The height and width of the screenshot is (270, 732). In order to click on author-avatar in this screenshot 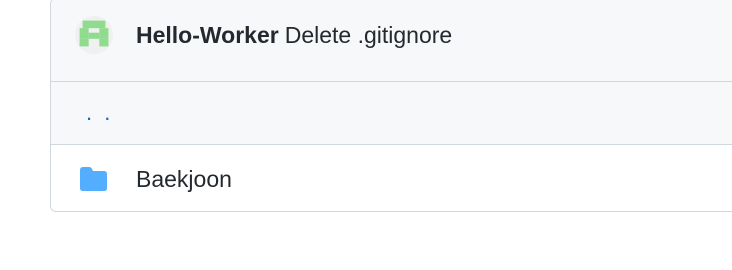, I will do `click(94, 35)`.